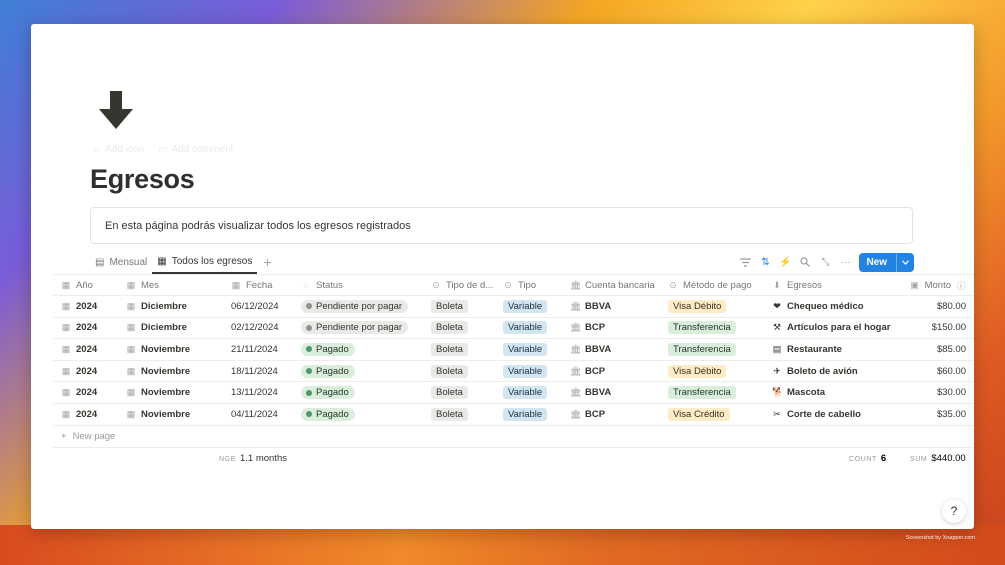 This screenshot has width=1005, height=565. I want to click on cell-amount: $85.00, so click(934, 349).